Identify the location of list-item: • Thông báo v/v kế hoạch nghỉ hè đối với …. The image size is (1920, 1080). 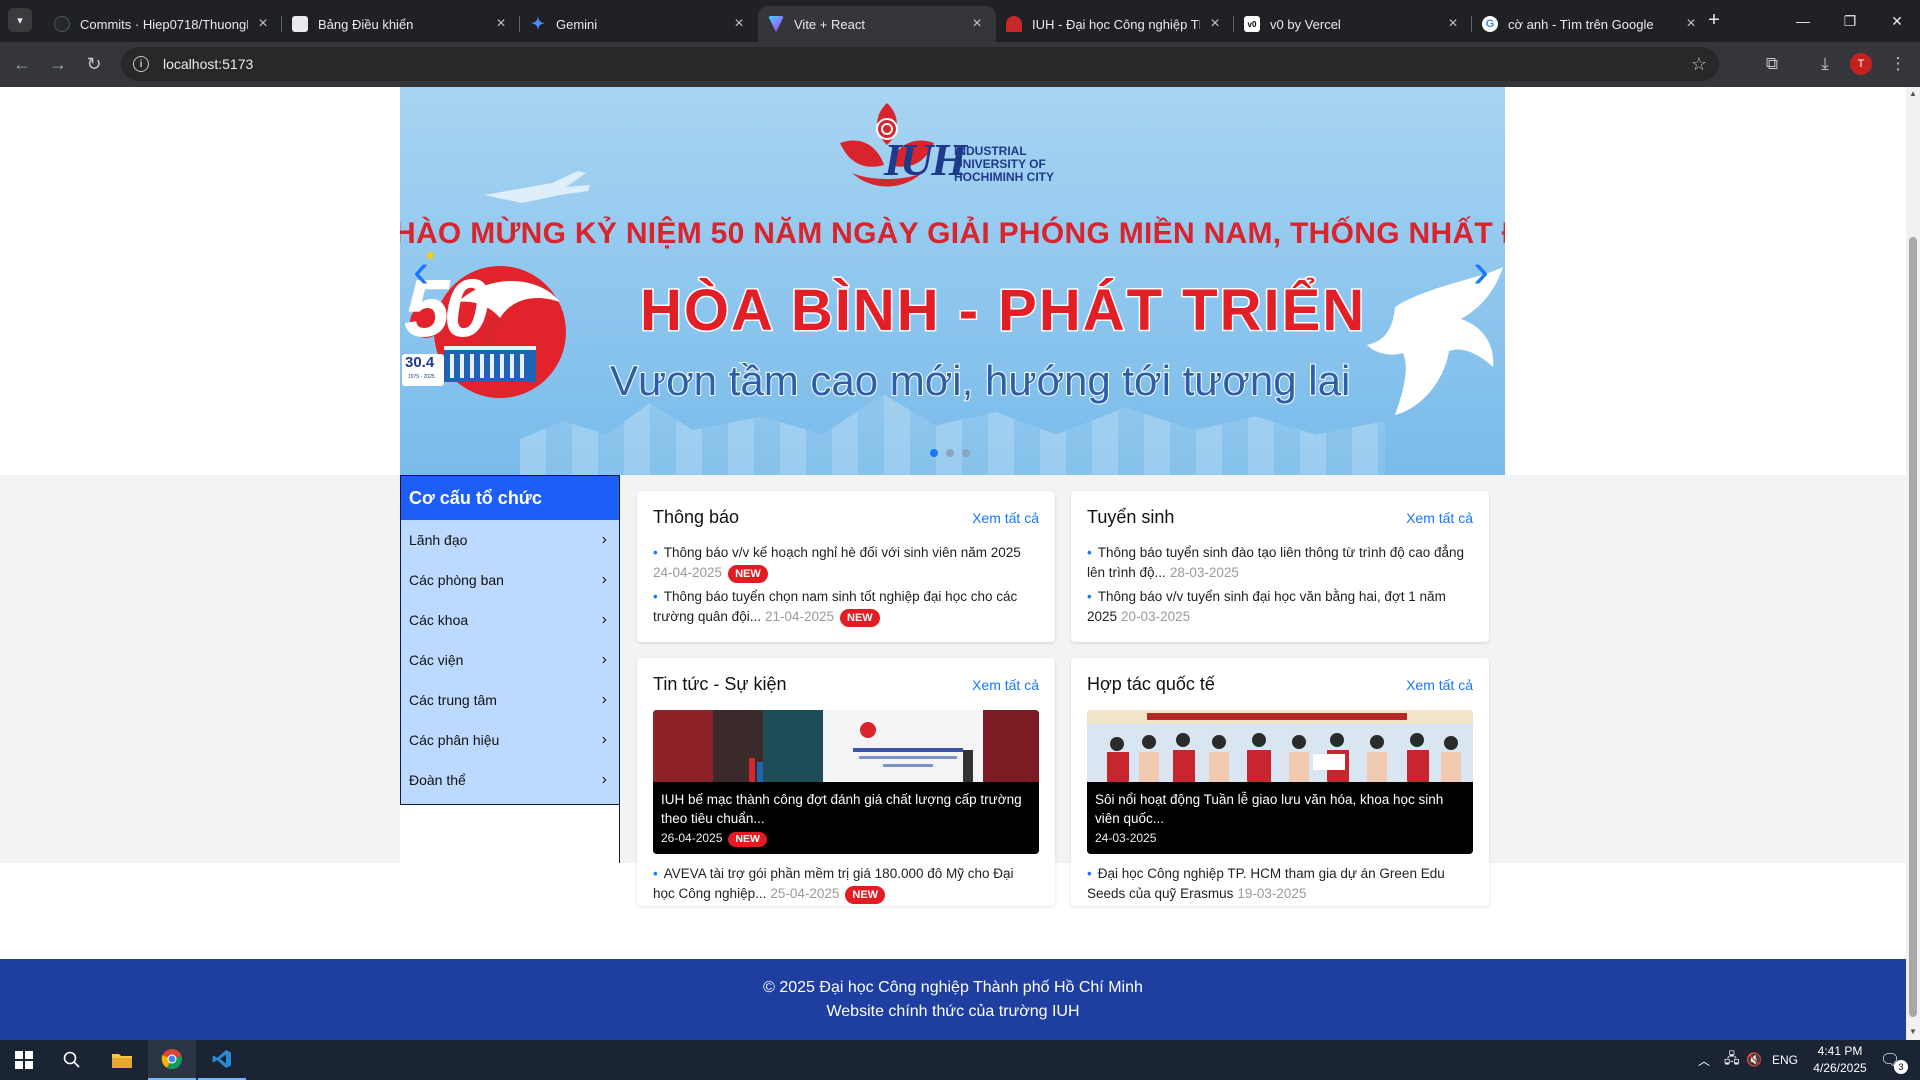
(846, 563).